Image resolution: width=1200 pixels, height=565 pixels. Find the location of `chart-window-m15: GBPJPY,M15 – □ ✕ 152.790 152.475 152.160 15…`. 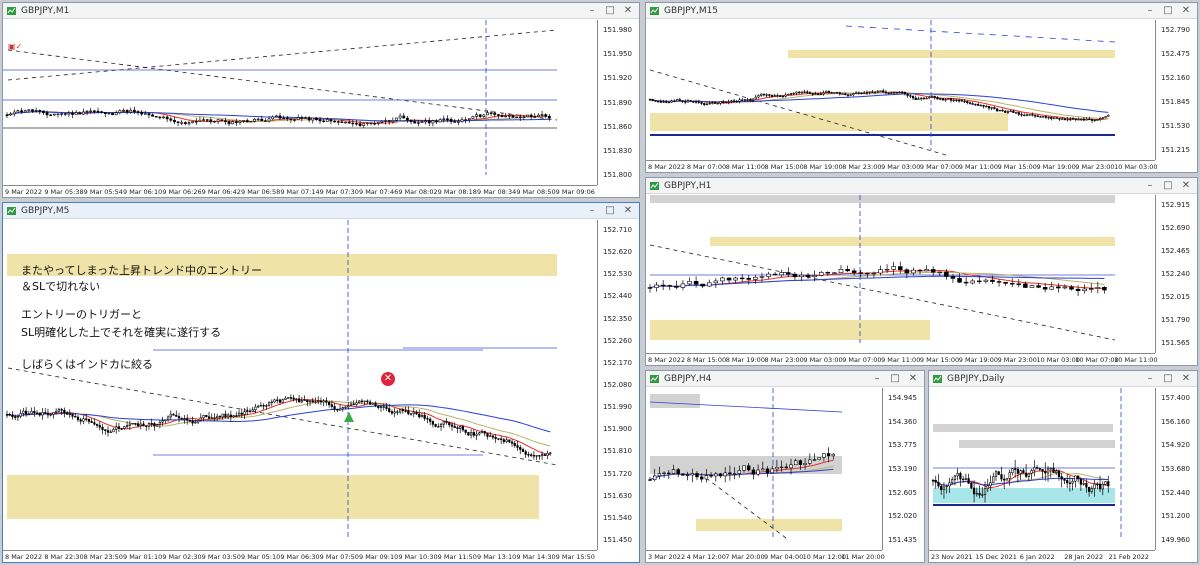

chart-window-m15: GBPJPY,M15 – □ ✕ 152.790 152.475 152.160 15… is located at coordinates (921, 87).